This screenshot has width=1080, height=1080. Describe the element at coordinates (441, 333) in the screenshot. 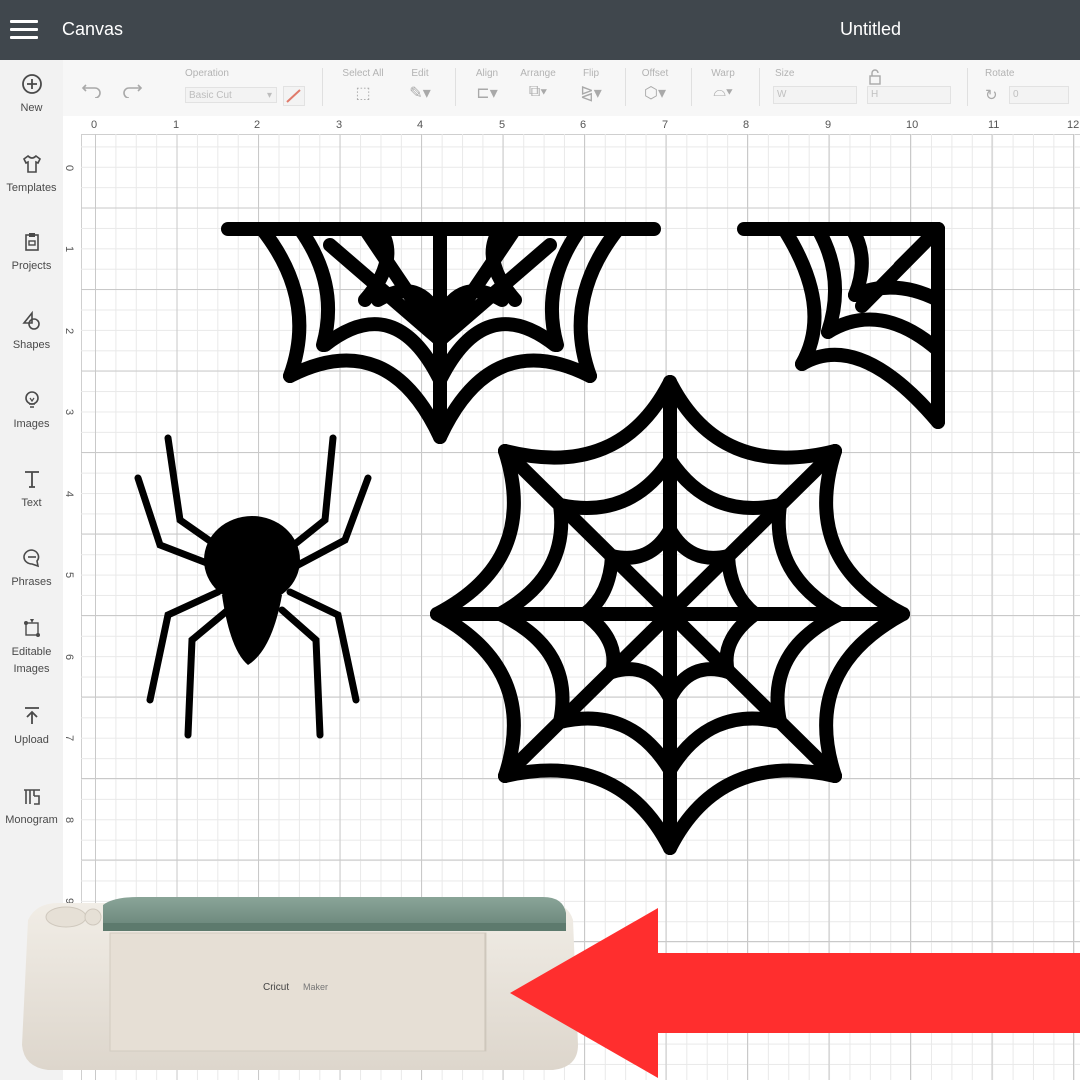

I see `corner-web-left` at that location.